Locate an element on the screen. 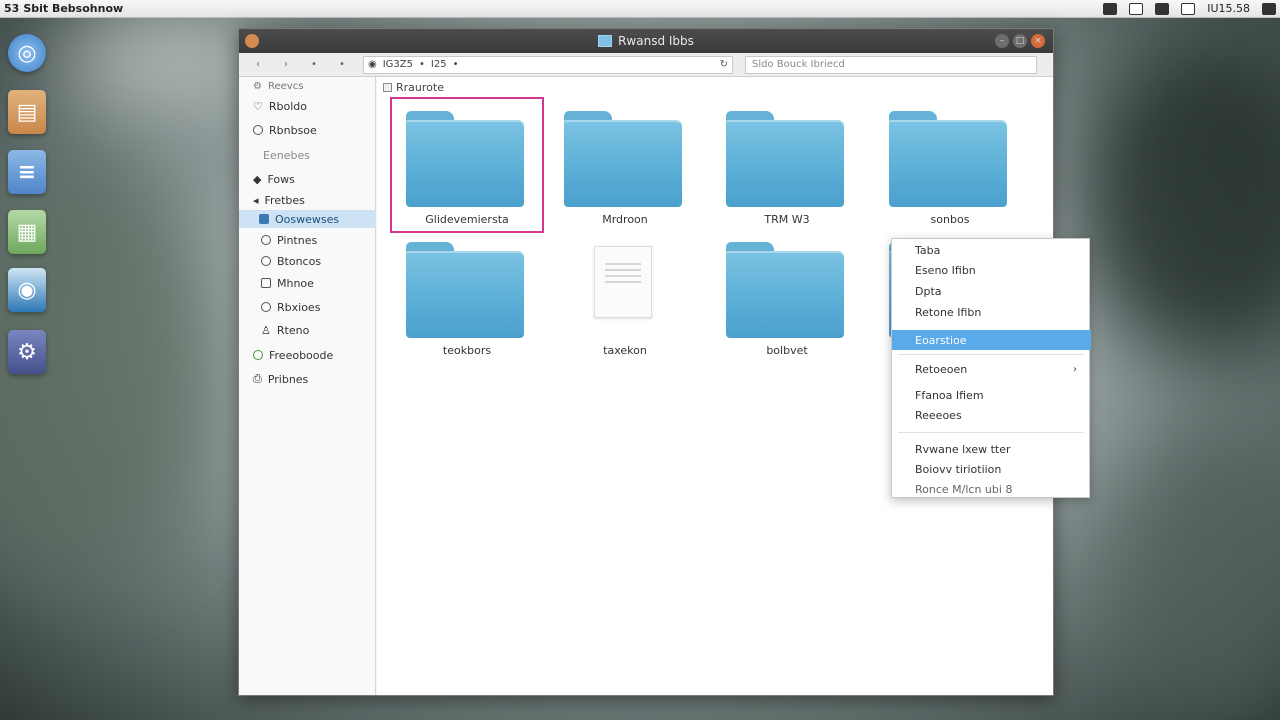 The image size is (1280, 720). menu-item-retoeoen: Retoeoen › is located at coordinates (991, 369).